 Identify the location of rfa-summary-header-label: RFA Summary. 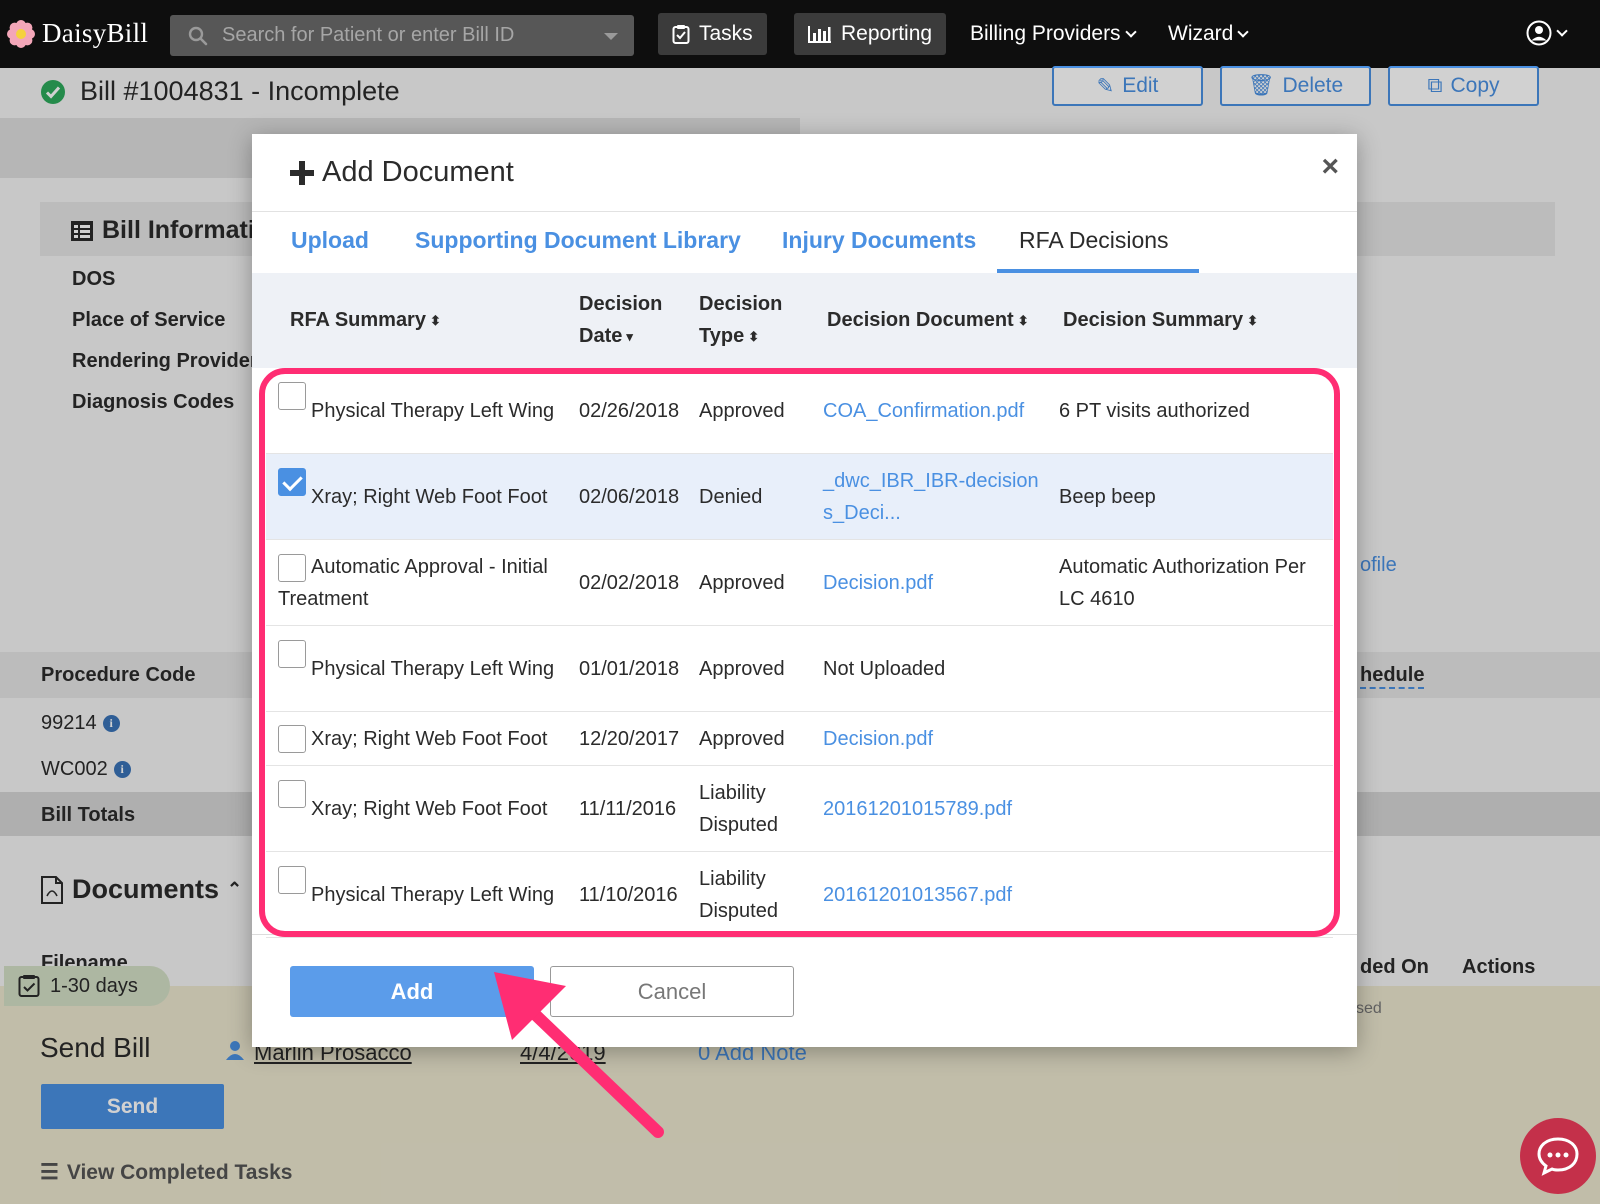
(358, 320).